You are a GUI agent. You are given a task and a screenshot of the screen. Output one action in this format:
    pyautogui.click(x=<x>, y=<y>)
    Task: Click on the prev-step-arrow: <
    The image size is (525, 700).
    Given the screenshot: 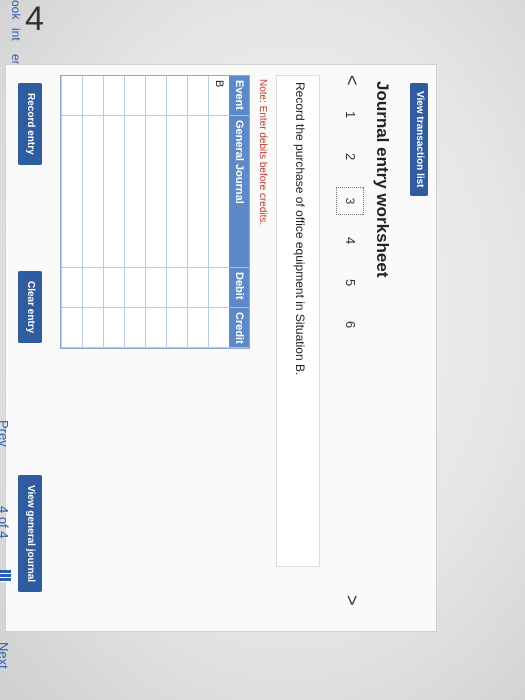 What is the action you would take?
    pyautogui.click(x=351, y=80)
    